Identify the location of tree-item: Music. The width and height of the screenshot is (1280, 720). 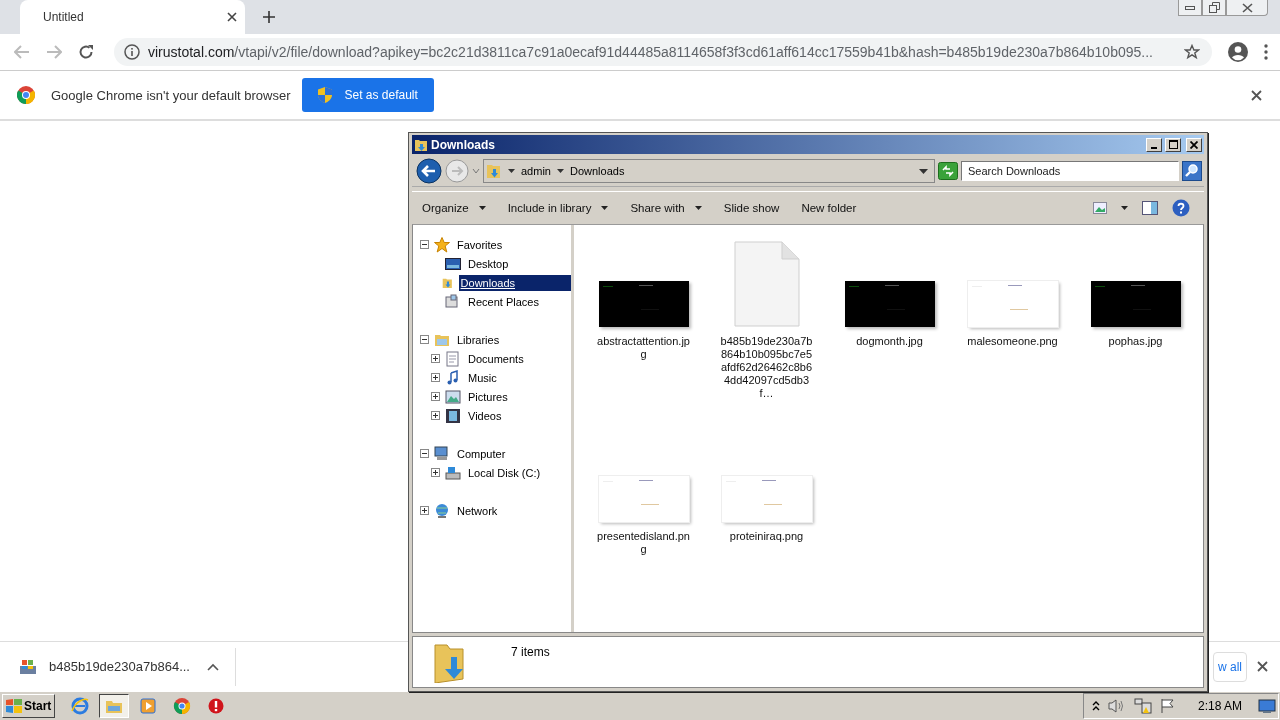
(492, 377).